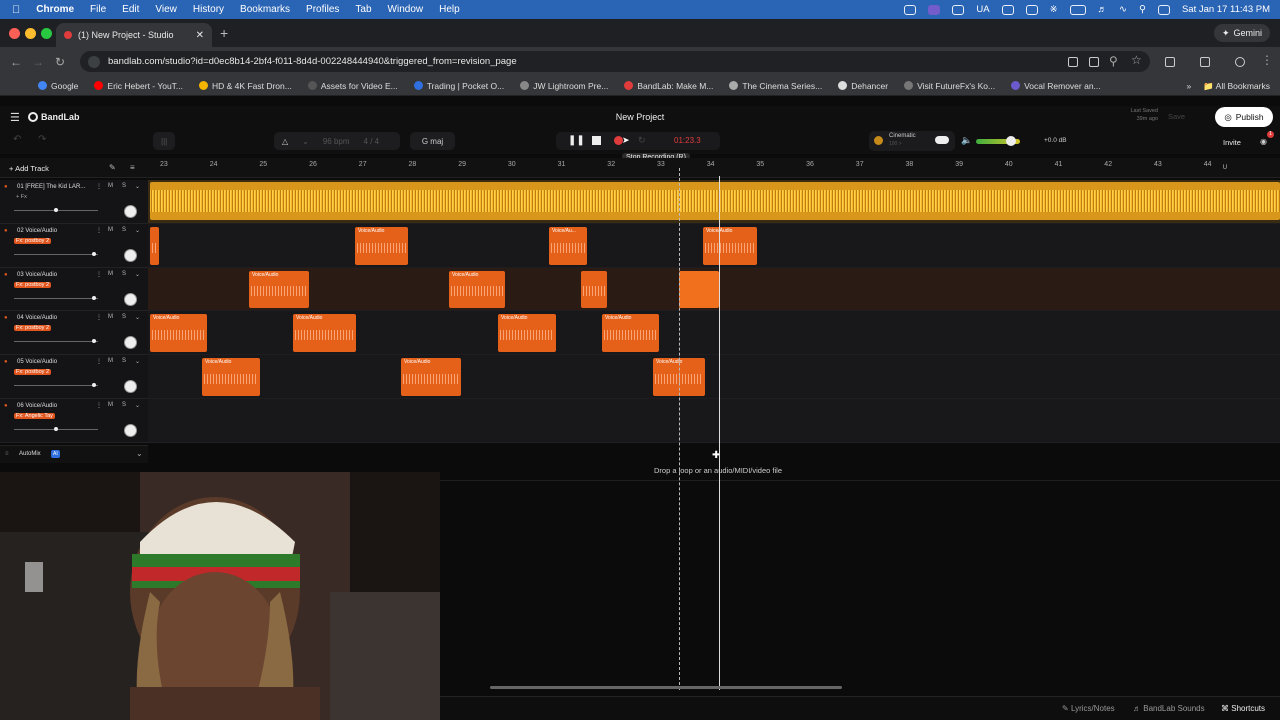  Describe the element at coordinates (719, 433) in the screenshot. I see `playhead` at that location.